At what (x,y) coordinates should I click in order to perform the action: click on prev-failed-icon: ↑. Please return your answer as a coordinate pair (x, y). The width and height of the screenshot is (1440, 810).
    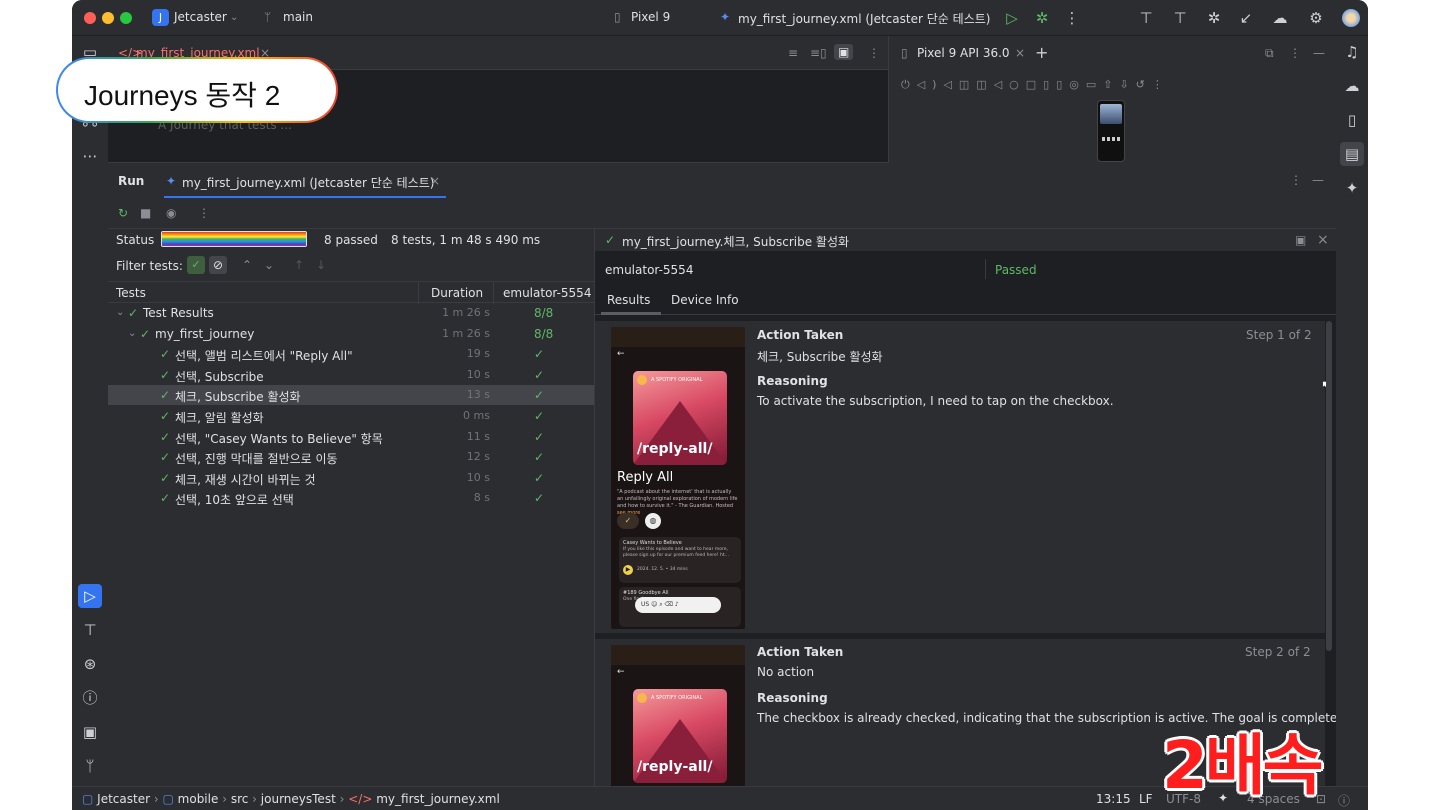
    Looking at the image, I should click on (299, 265).